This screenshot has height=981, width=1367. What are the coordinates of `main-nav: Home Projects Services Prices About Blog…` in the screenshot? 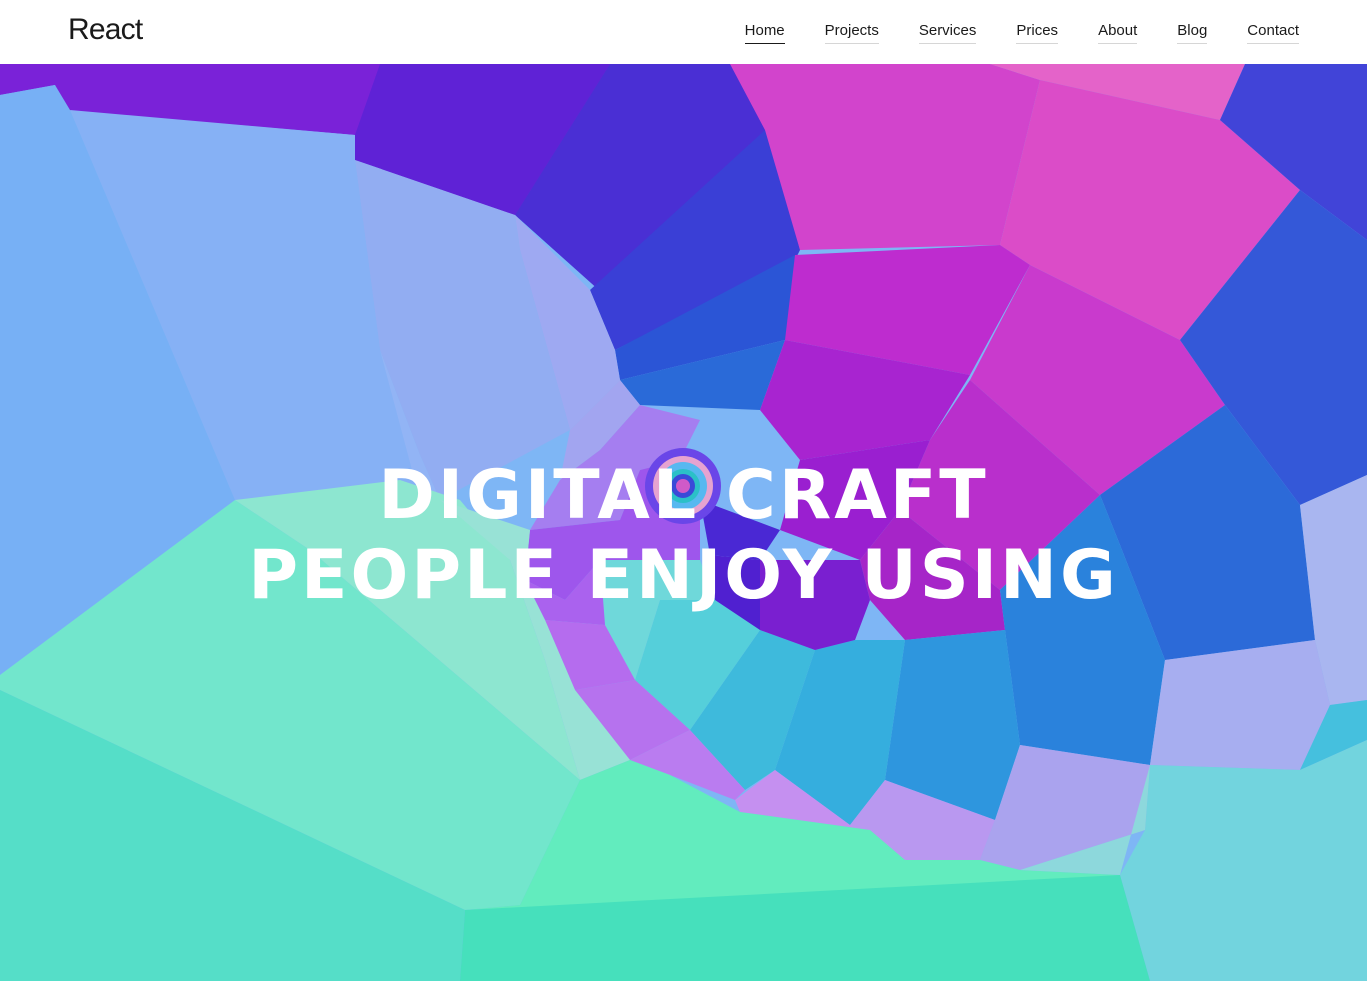 It's located at (1021, 33).